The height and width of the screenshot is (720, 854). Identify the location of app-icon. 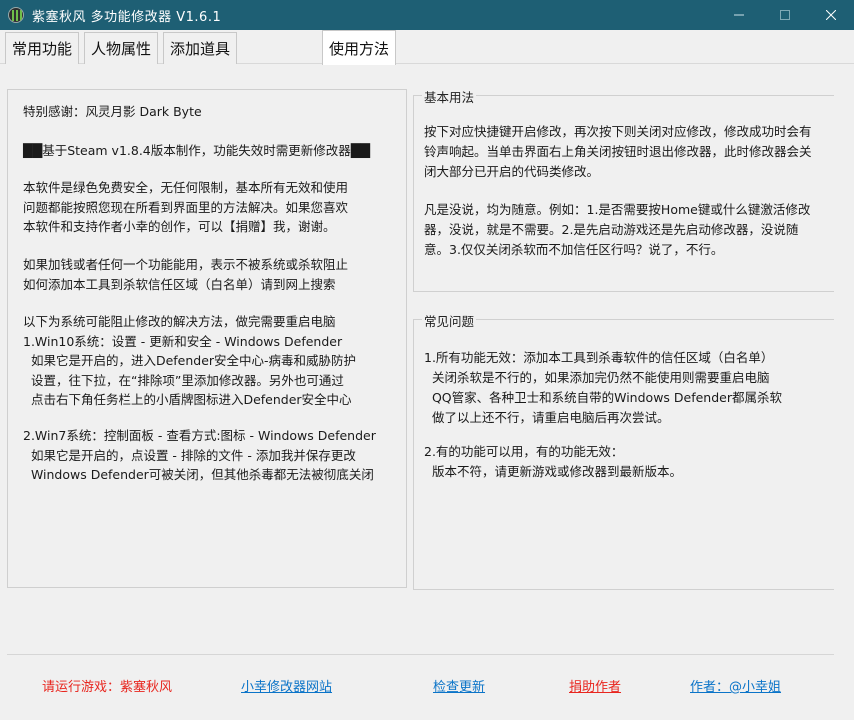
(16, 15).